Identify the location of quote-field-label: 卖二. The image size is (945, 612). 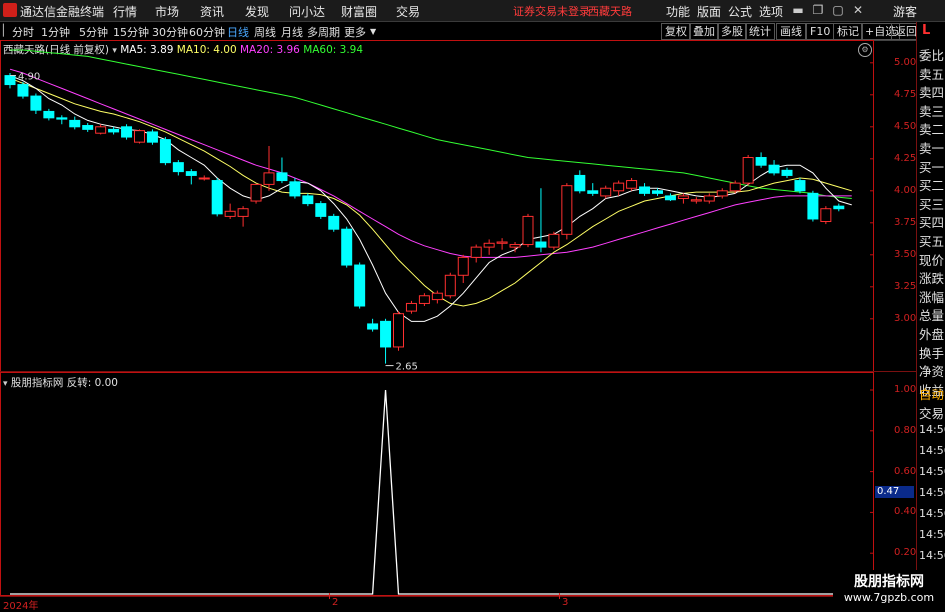
(932, 130).